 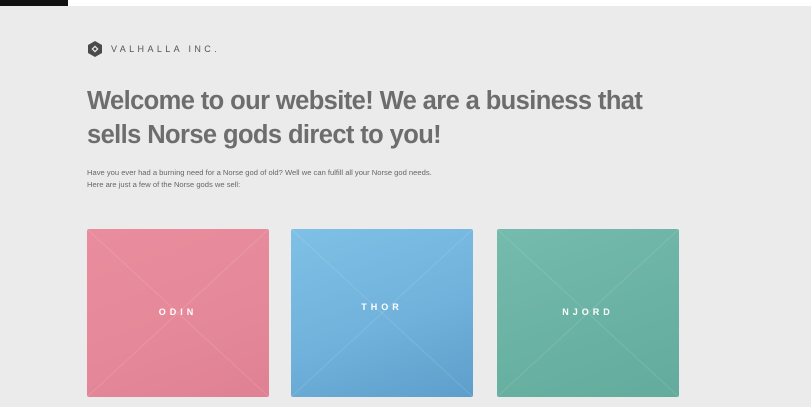 I want to click on product-card-odin: ODIN, so click(x=178, y=313).